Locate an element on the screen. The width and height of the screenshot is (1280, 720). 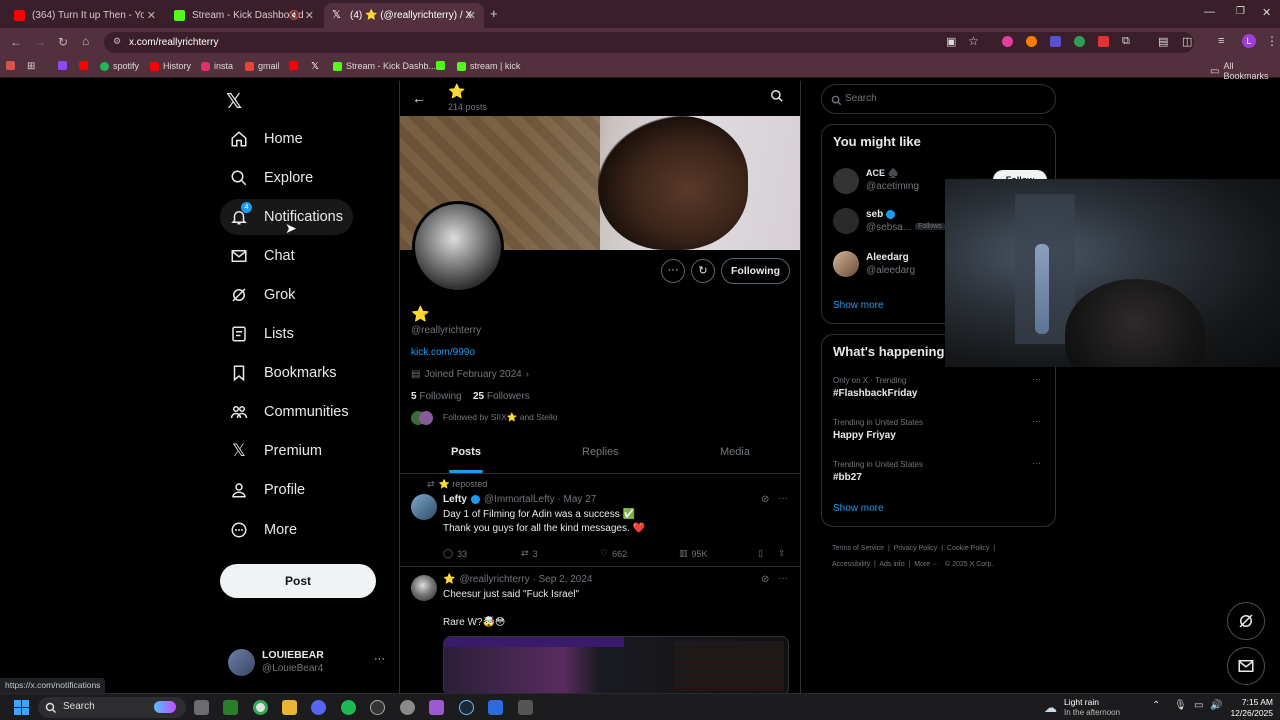
steam-icon is located at coordinates (466, 707).